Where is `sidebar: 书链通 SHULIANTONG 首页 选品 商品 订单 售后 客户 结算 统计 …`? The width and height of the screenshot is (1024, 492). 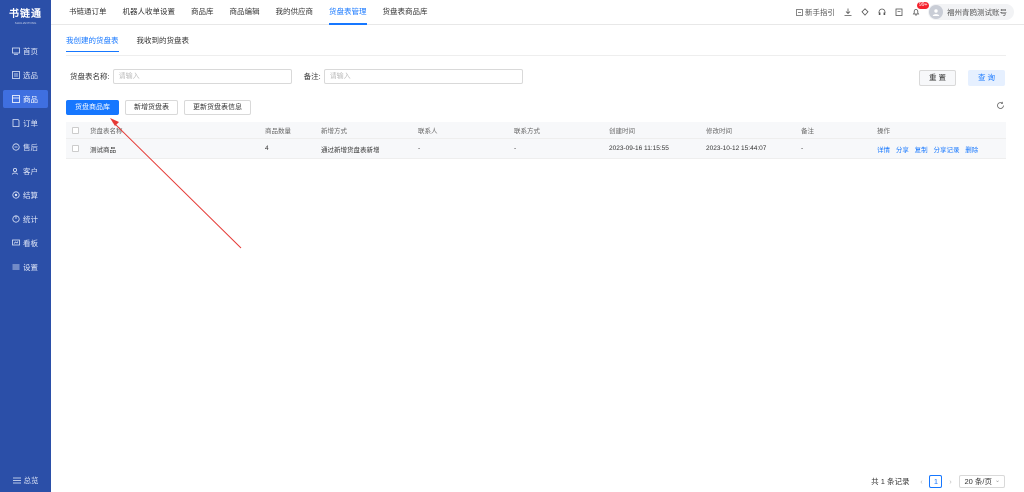
sidebar: 书链通 SHULIANTONG 首页 选品 商品 订单 售后 客户 结算 统计 … is located at coordinates (25, 246).